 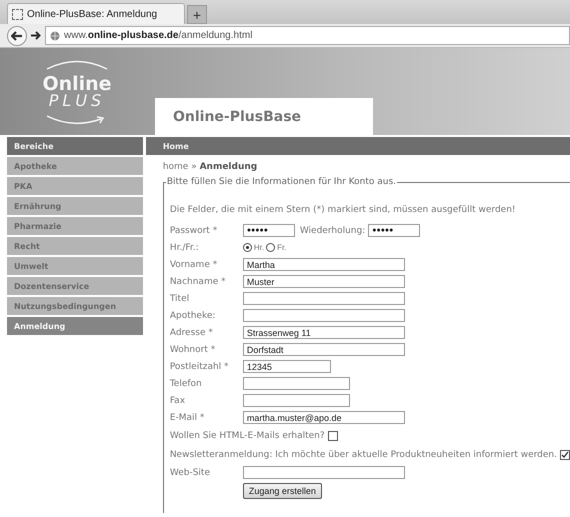 I want to click on input-field: Martha, so click(x=323, y=264).